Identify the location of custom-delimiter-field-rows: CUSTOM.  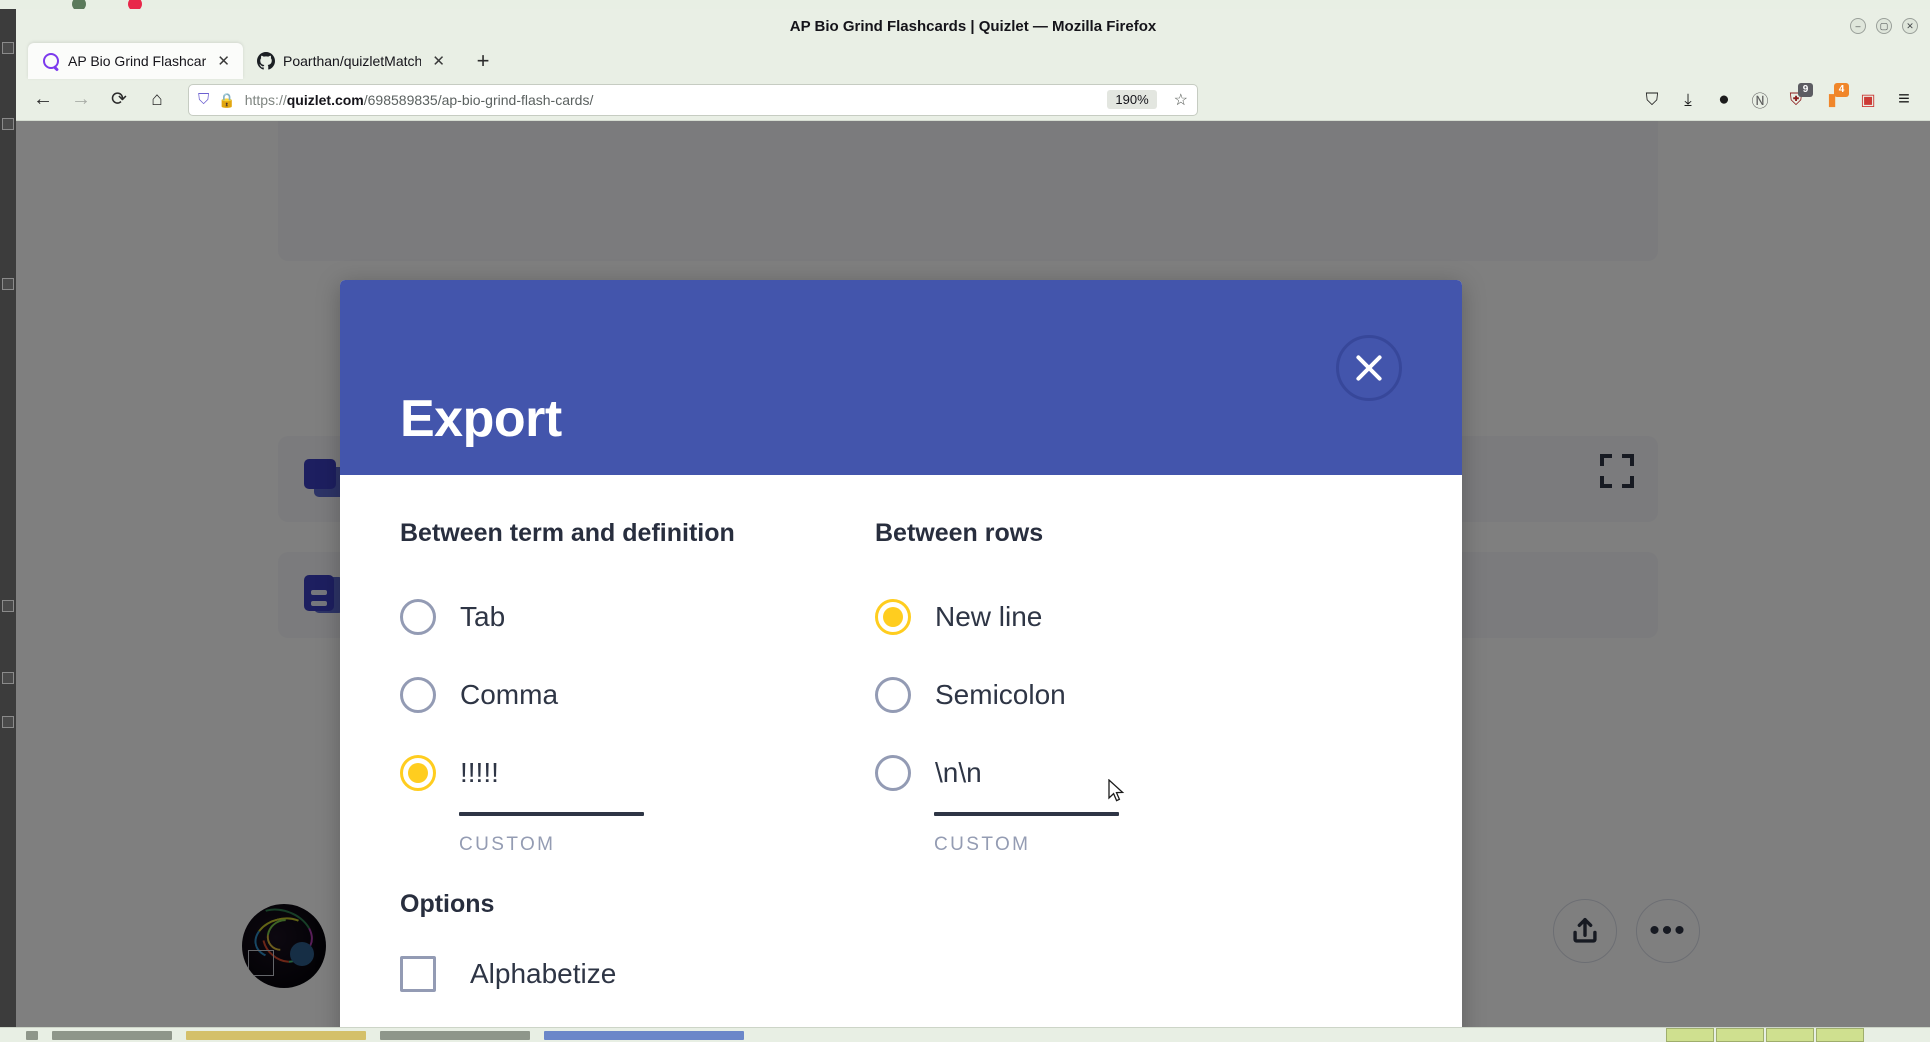
(1026, 834).